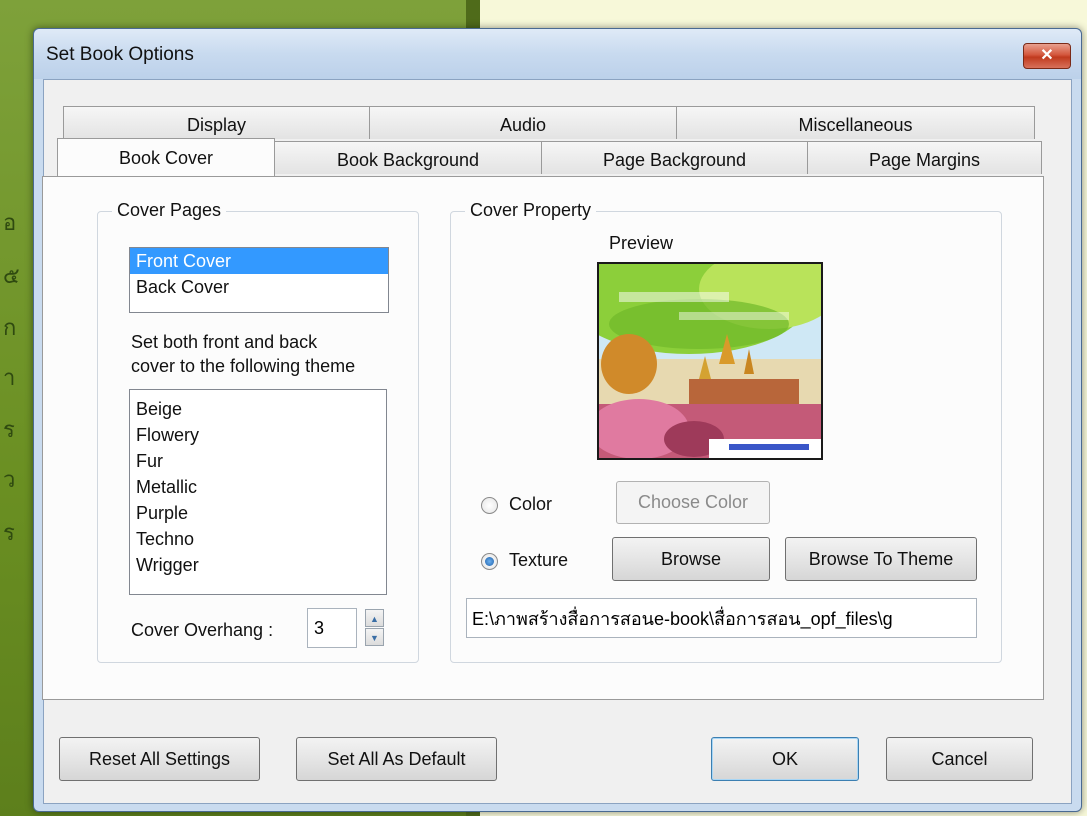 The height and width of the screenshot is (816, 1087). What do you see at coordinates (216, 125) in the screenshot?
I see `tab-label: Display` at bounding box center [216, 125].